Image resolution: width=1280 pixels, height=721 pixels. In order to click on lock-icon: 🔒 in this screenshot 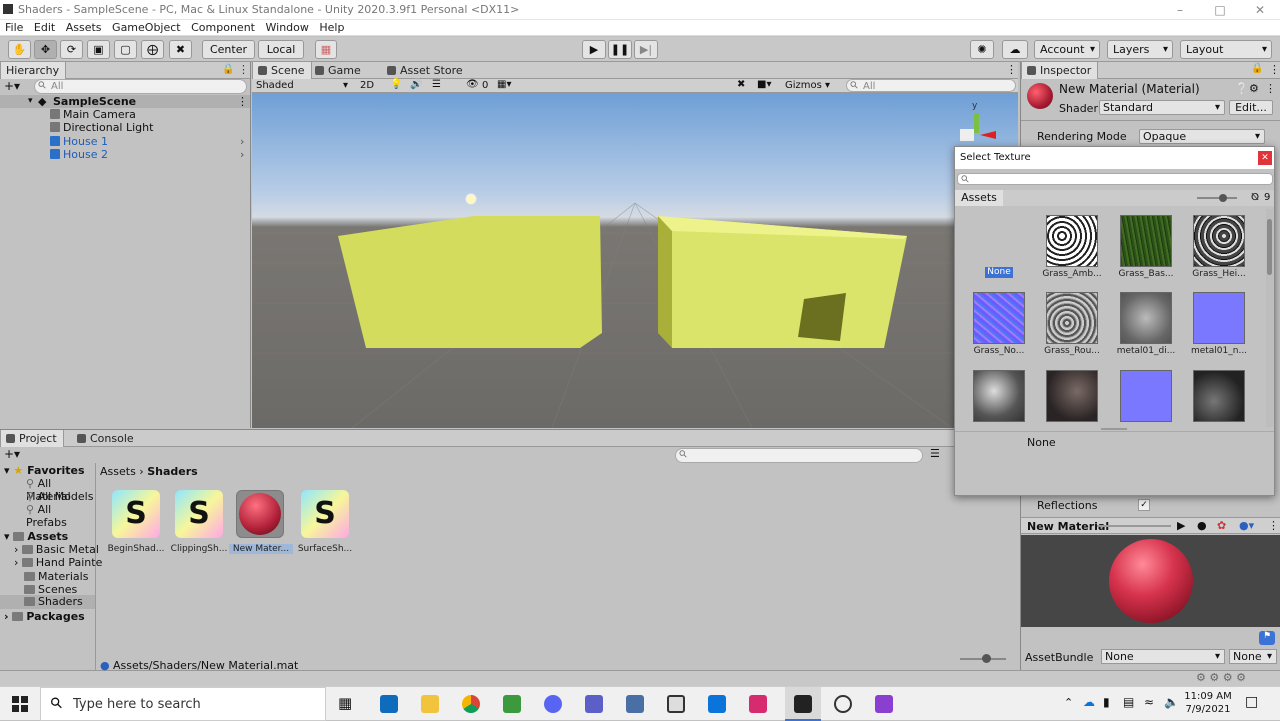, I will do `click(1257, 68)`.